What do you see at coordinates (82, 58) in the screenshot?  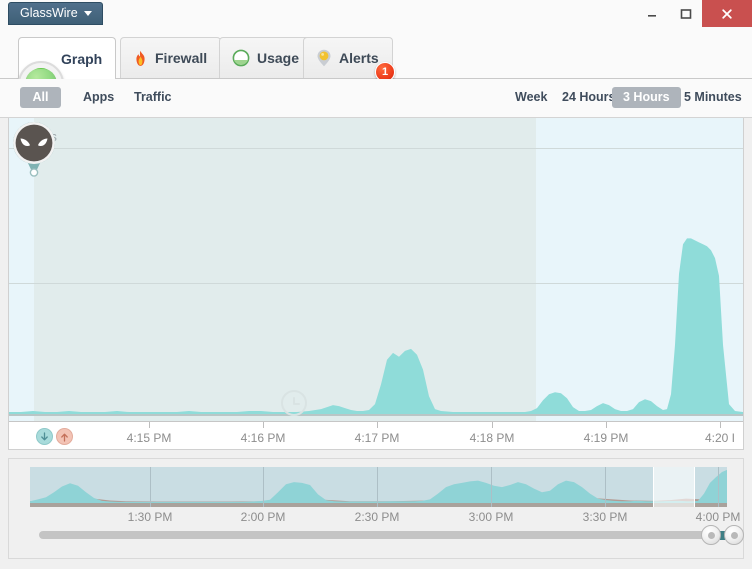 I see `tab-graph-label: Graph` at bounding box center [82, 58].